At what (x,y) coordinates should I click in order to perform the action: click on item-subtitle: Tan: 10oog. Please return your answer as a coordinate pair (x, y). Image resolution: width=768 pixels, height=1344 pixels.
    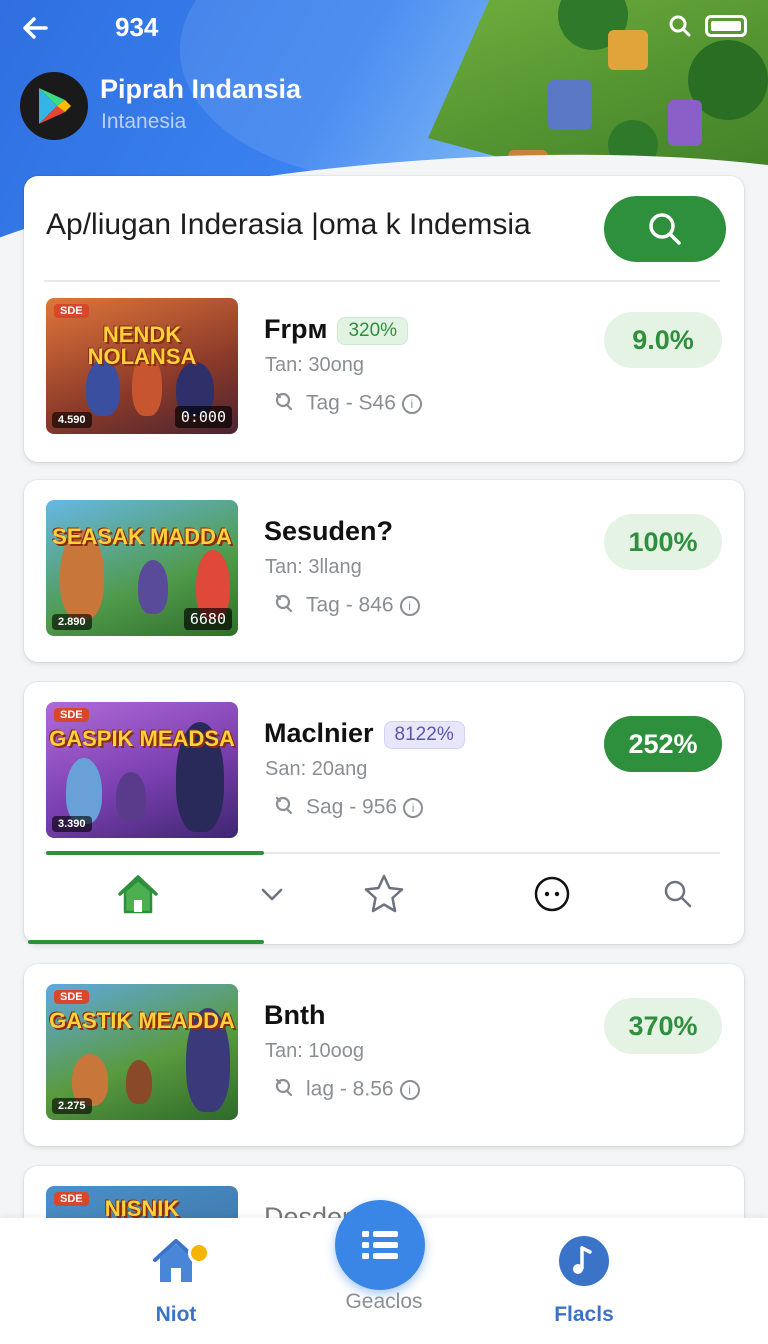
    Looking at the image, I should click on (314, 1051).